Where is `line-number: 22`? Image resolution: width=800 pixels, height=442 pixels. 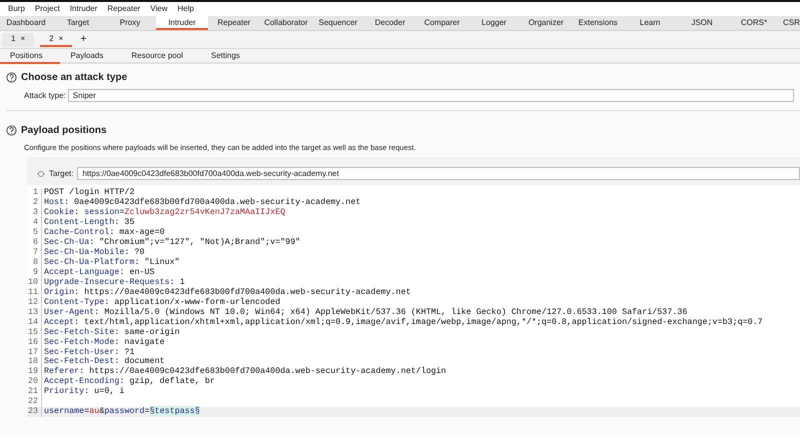 line-number: 22 is located at coordinates (33, 402).